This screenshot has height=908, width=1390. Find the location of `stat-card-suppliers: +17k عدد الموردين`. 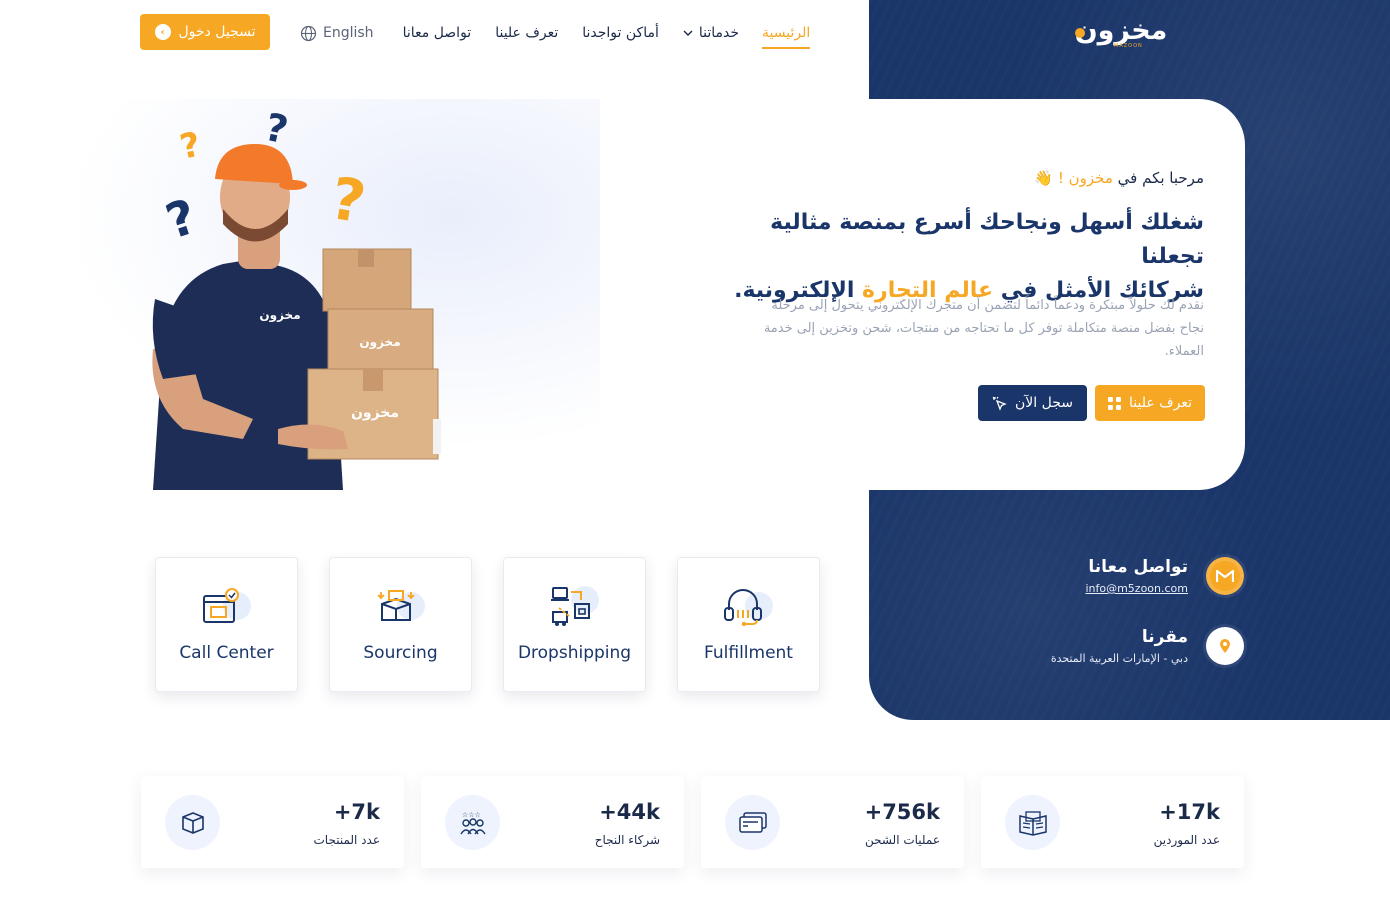

stat-card-suppliers: +17k عدد الموردين is located at coordinates (1112, 822).